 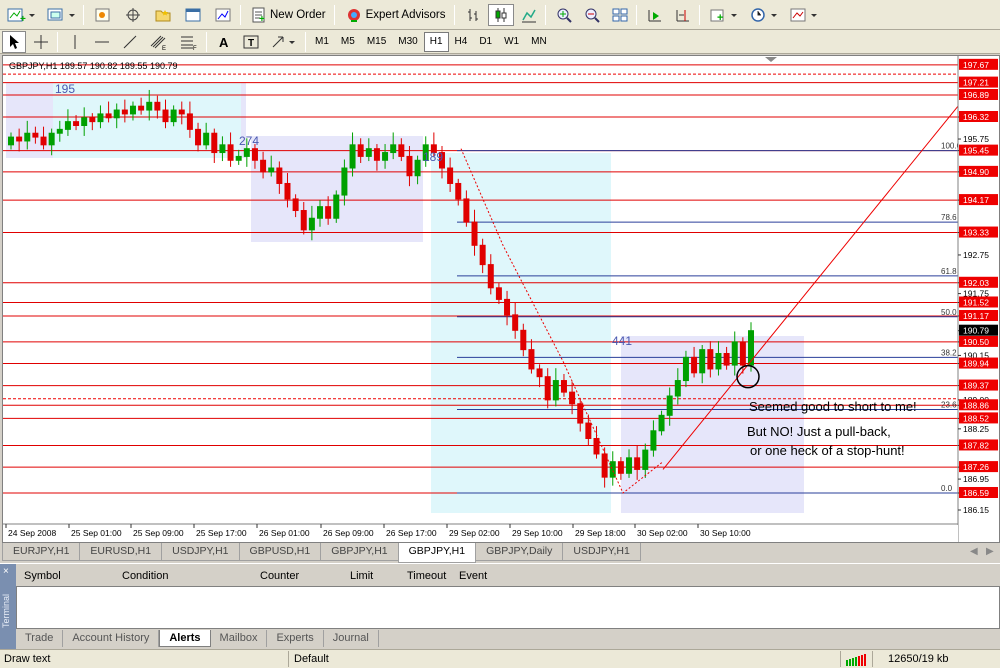 I want to click on terminal-tab-trade: Trade, so click(x=40, y=638).